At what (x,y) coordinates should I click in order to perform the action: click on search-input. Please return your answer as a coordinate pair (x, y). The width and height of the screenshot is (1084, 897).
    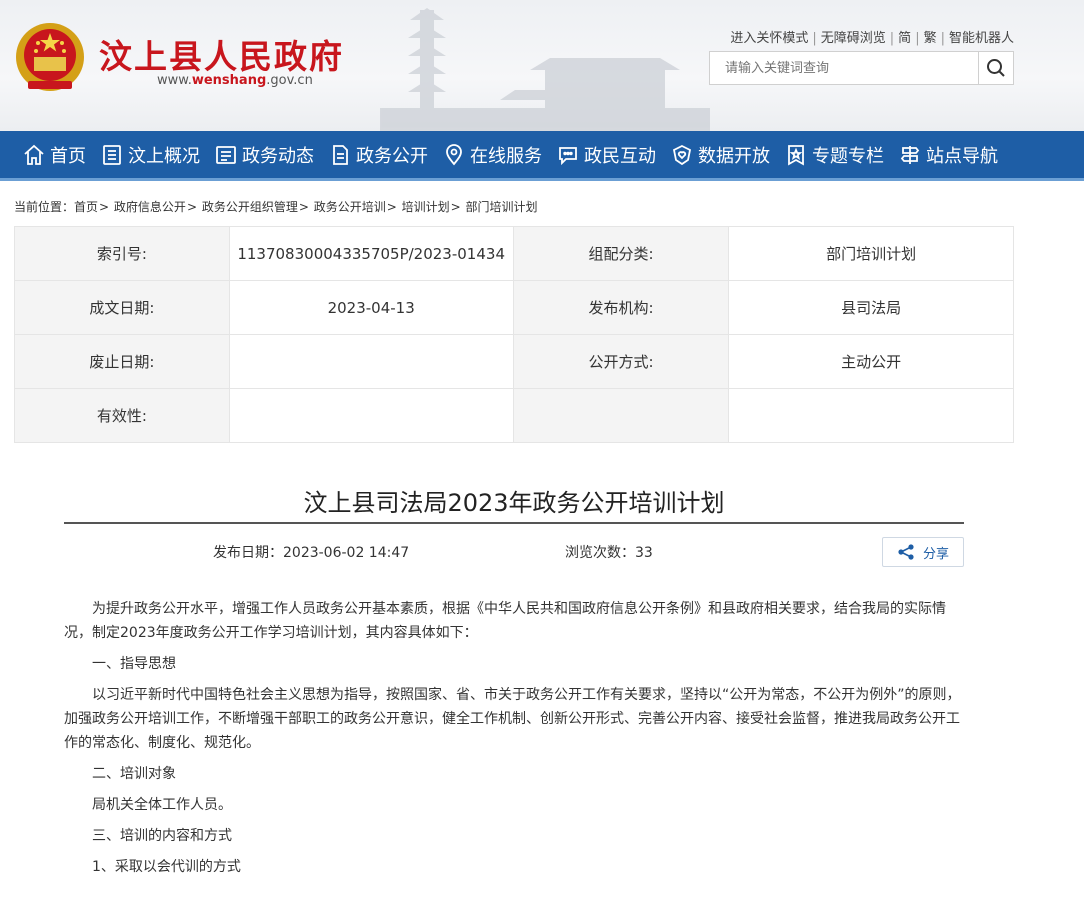
    Looking at the image, I should click on (844, 68).